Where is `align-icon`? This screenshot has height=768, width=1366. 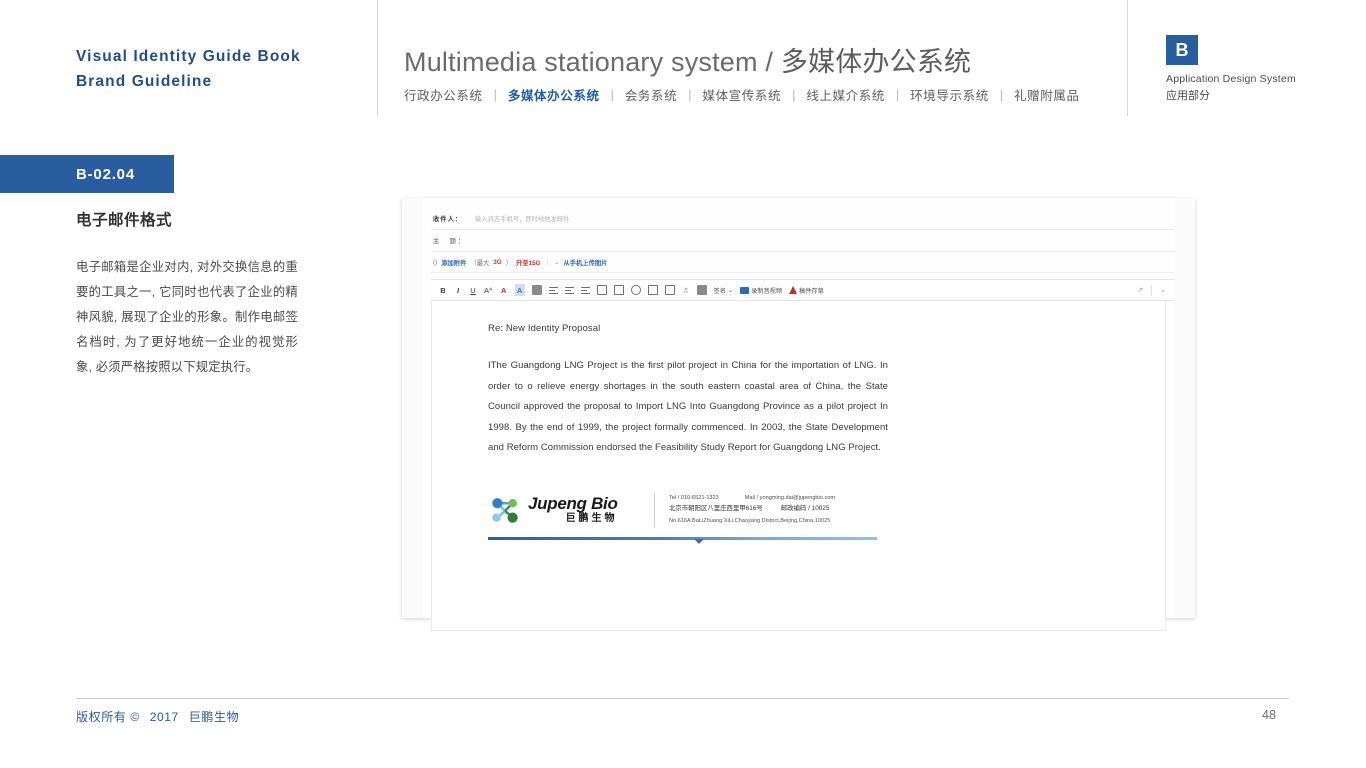
align-icon is located at coordinates (553, 290).